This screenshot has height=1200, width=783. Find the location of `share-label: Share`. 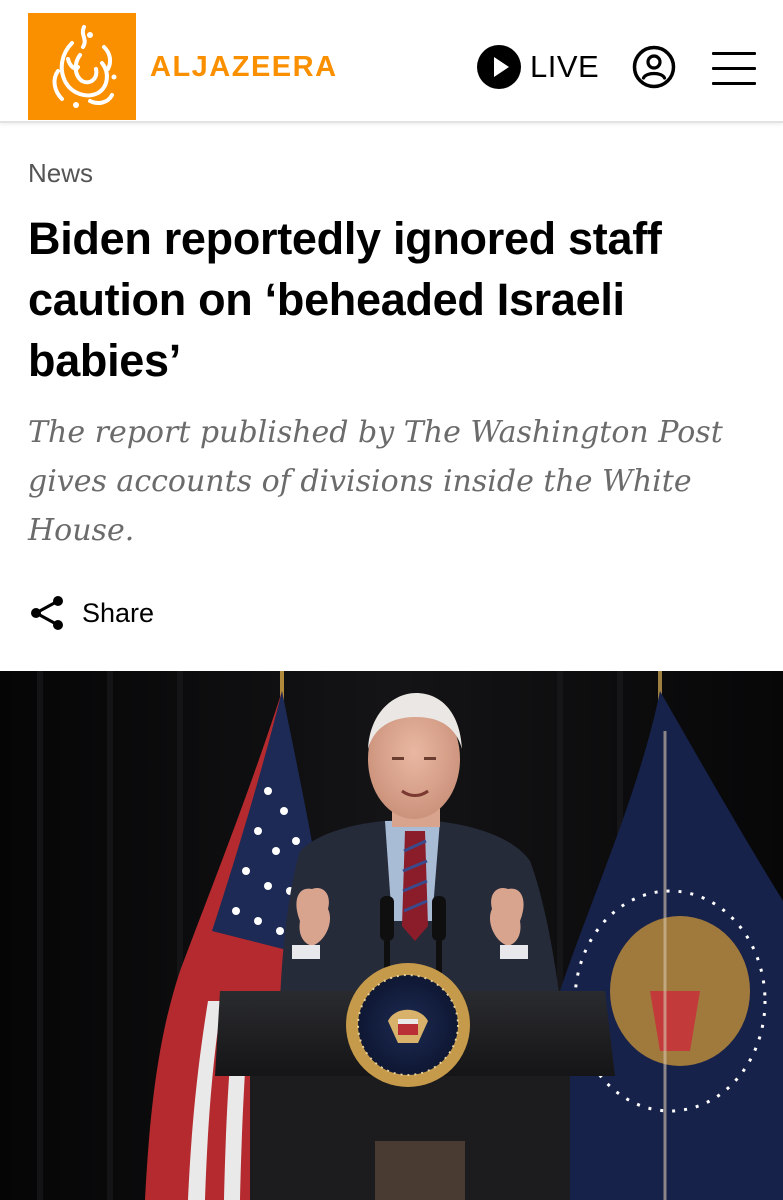

share-label: Share is located at coordinates (118, 612).